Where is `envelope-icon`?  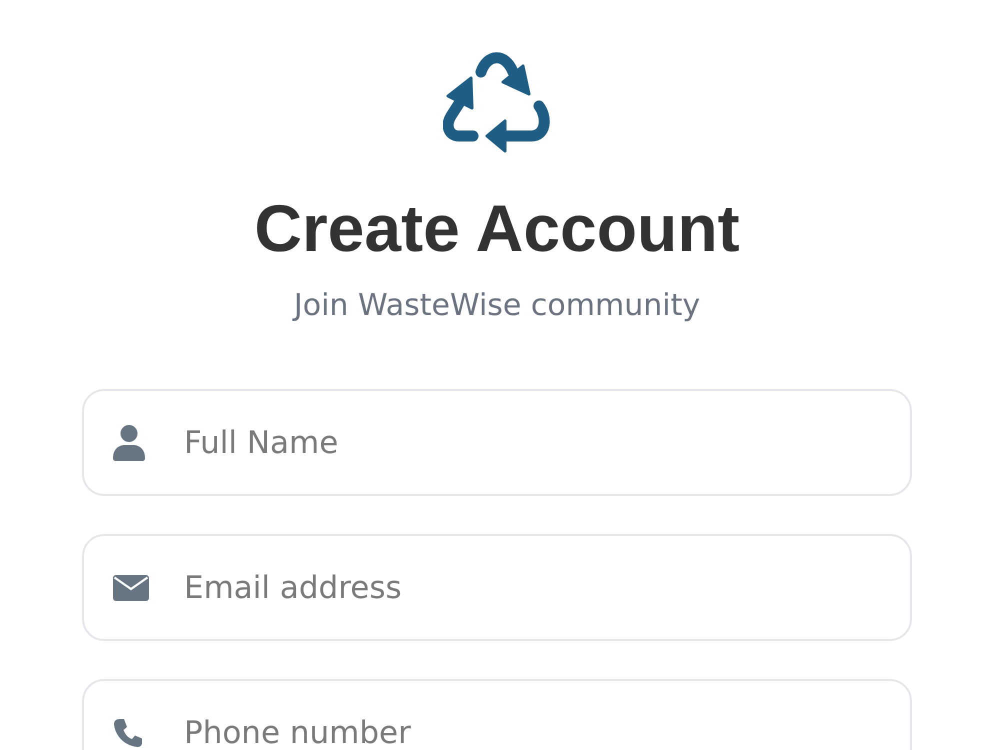
envelope-icon is located at coordinates (131, 587).